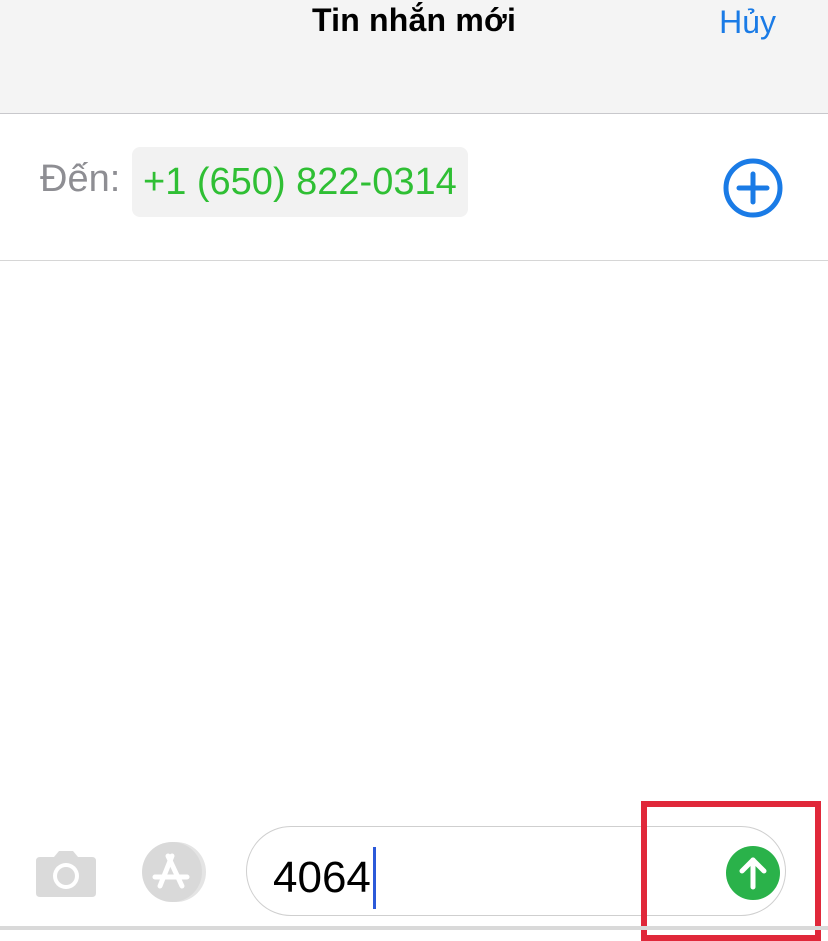  What do you see at coordinates (414, 57) in the screenshot?
I see `navigation-header: Tin nhắn mới Hủy` at bounding box center [414, 57].